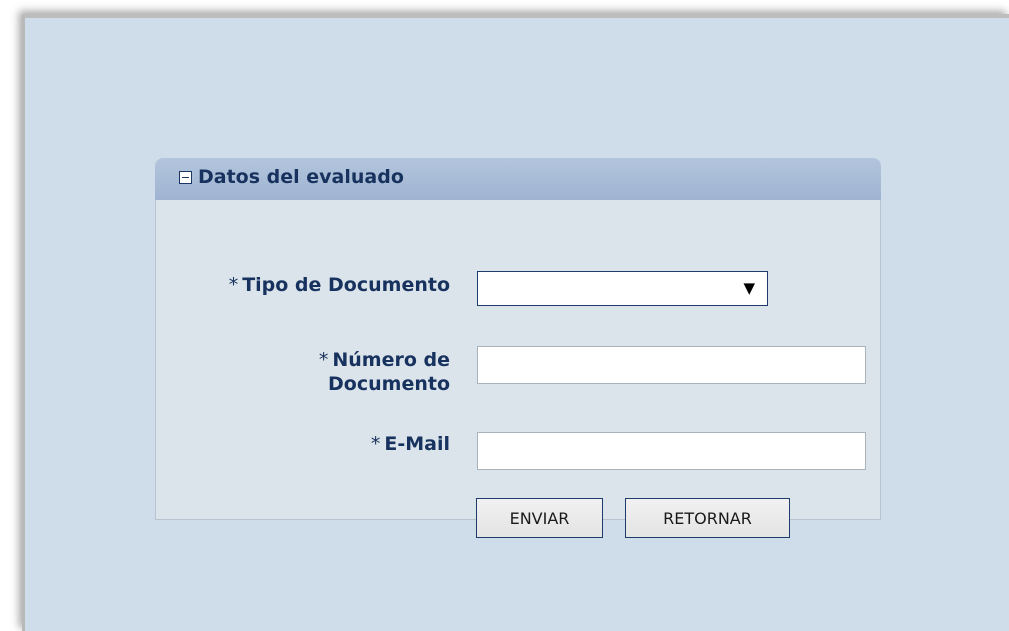 Image resolution: width=1009 pixels, height=631 pixels. I want to click on email-label: * E-Mail, so click(410, 444).